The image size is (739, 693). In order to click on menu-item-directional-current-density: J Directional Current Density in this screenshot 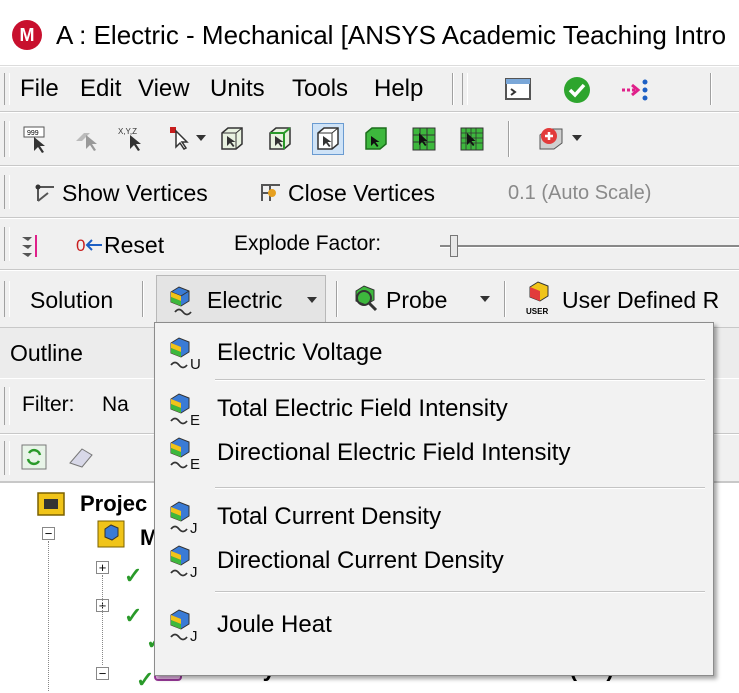, I will do `click(433, 561)`.